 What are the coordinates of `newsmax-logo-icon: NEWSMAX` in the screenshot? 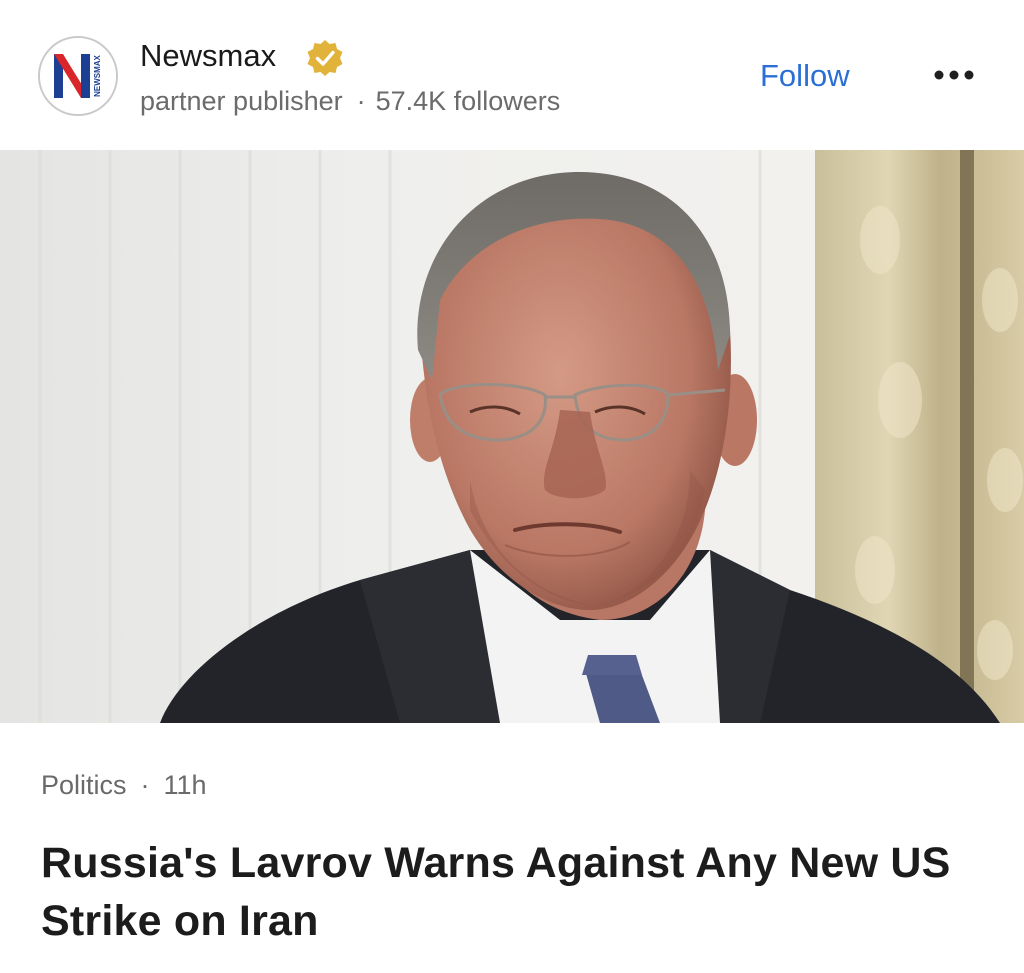 It's located at (78, 76).